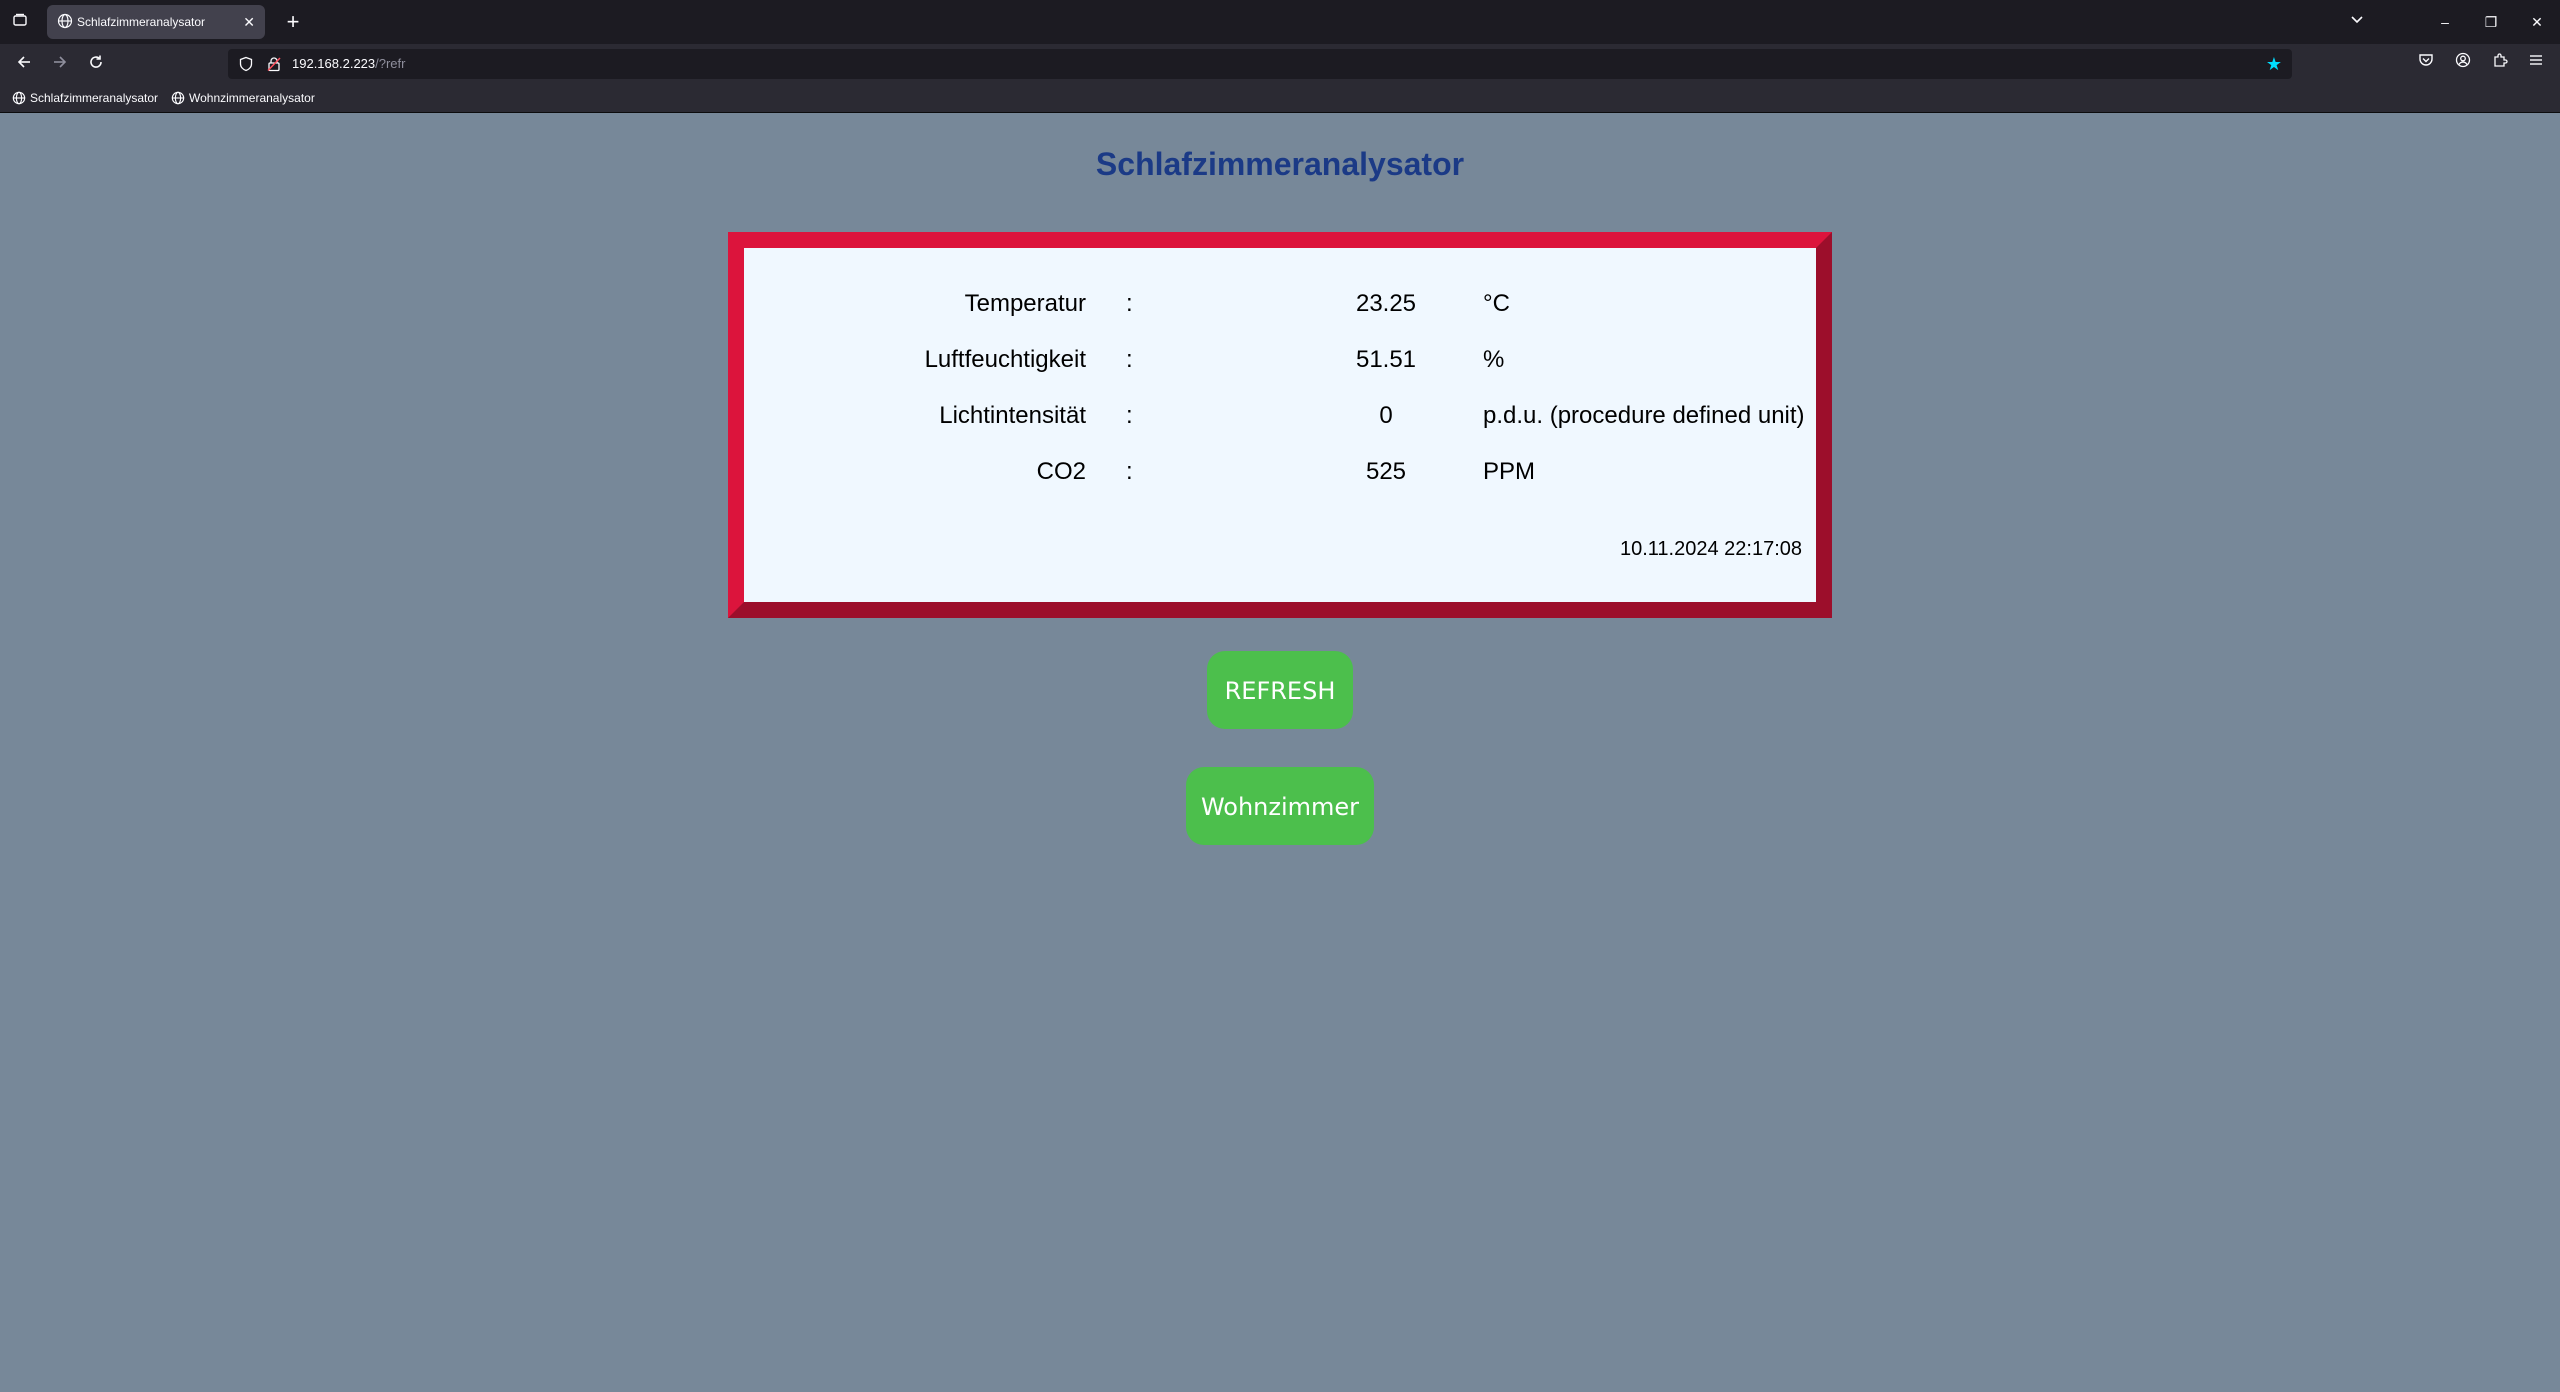 This screenshot has width=2560, height=1392. Describe the element at coordinates (2536, 64) in the screenshot. I see `menu-icon` at that location.